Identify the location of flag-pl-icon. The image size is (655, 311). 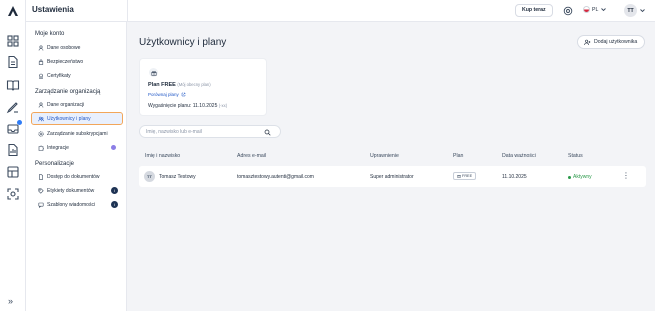
(586, 9).